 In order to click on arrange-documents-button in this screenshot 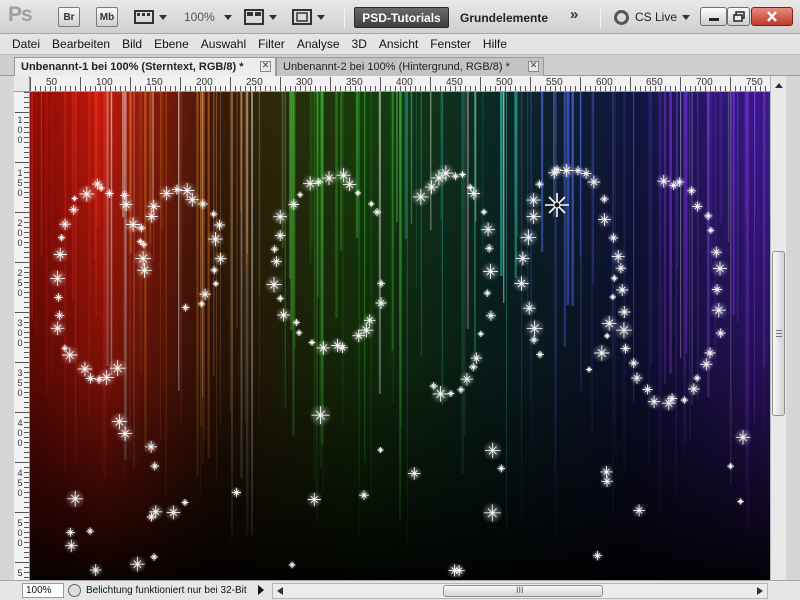, I will do `click(260, 17)`.